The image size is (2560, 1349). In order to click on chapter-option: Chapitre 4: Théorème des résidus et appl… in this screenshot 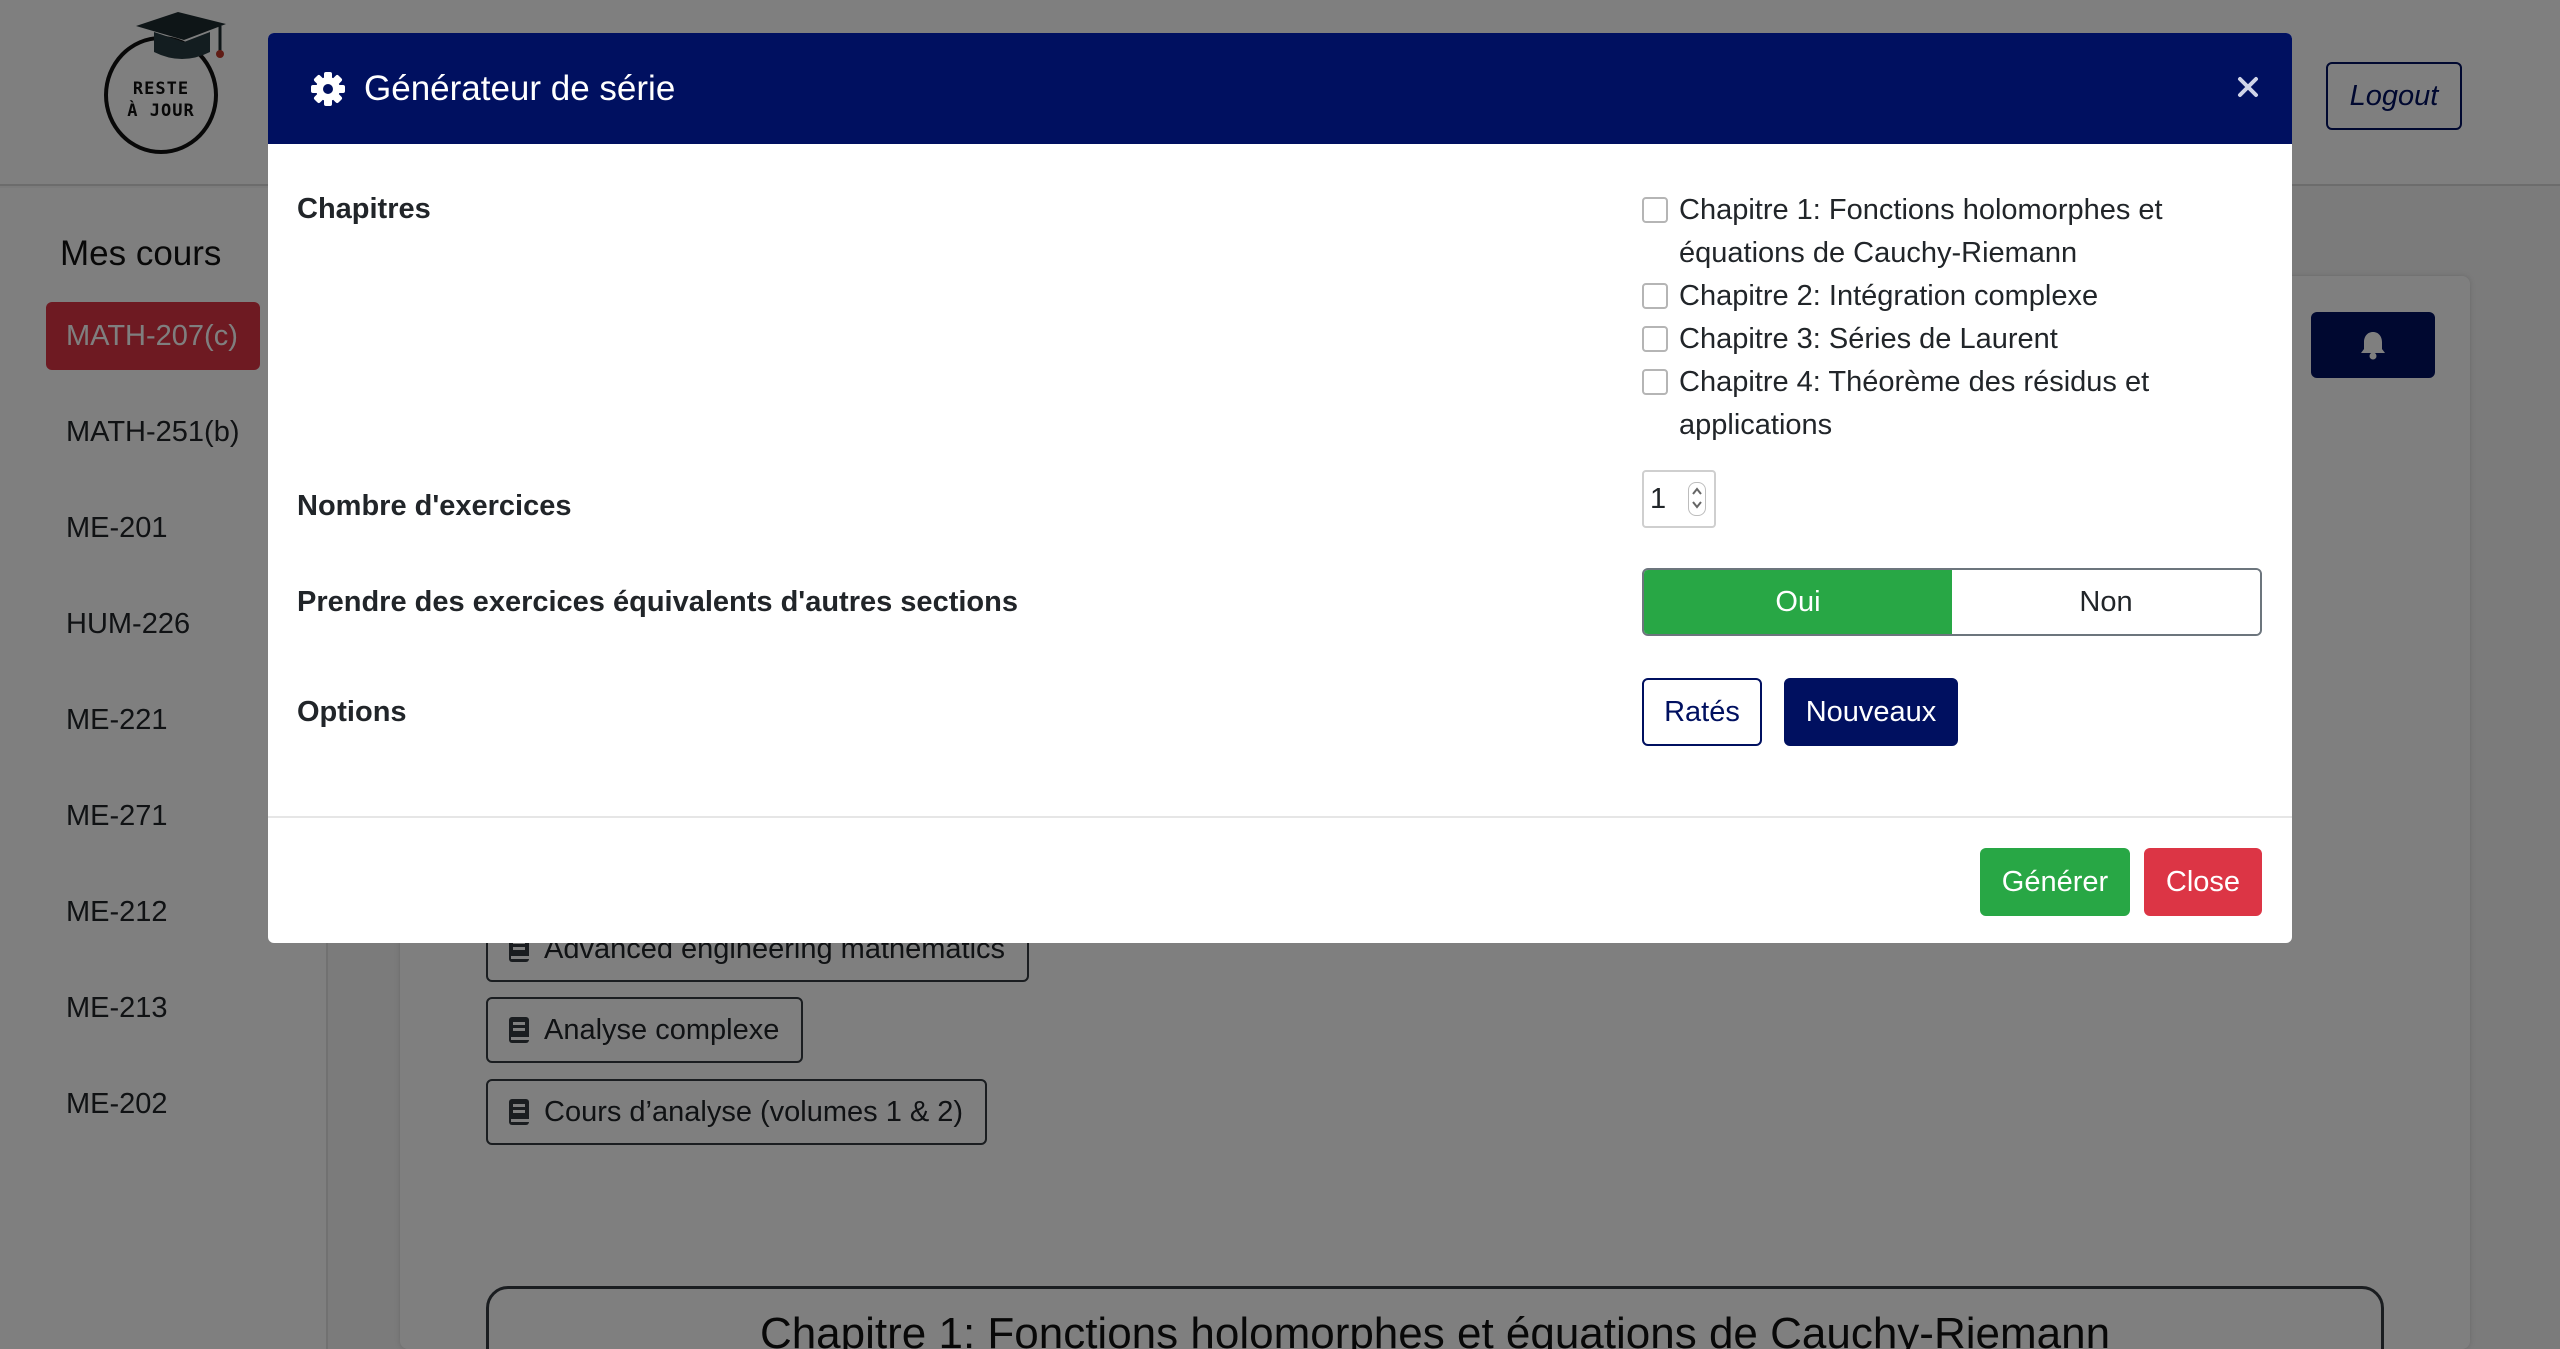, I will do `click(1952, 404)`.